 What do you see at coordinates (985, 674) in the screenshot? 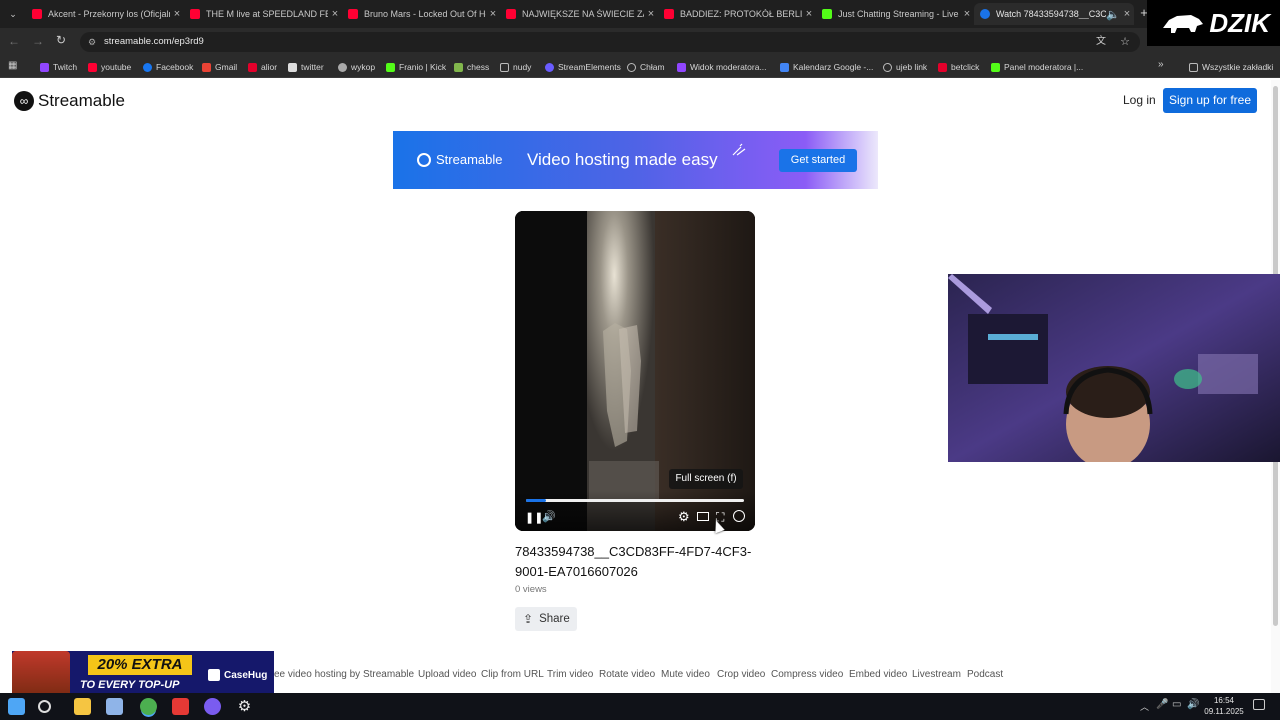
I see `footer-link-podcast: Podcast` at bounding box center [985, 674].